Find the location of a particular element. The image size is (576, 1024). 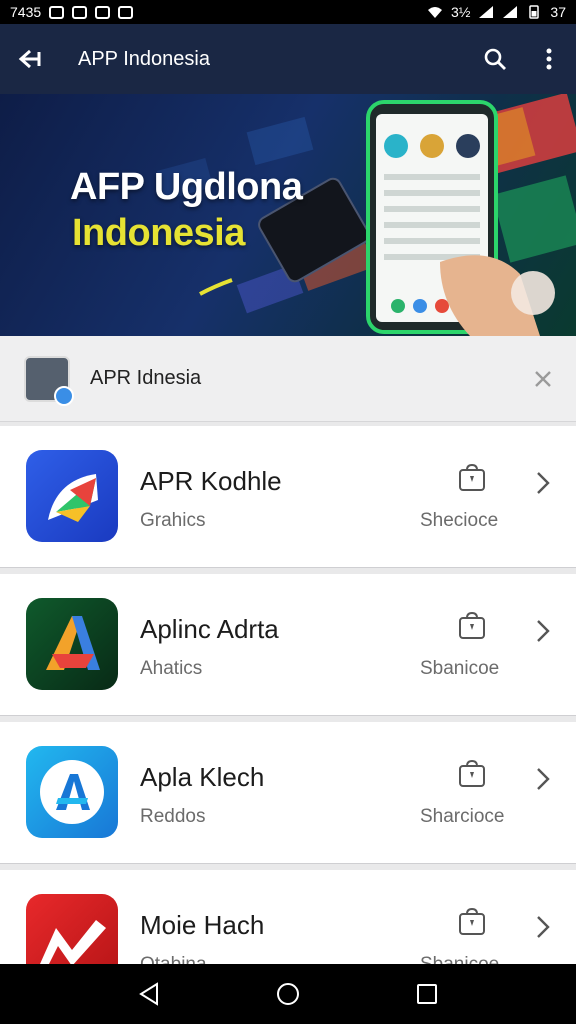

nav-back-icon is located at coordinates (149, 994).